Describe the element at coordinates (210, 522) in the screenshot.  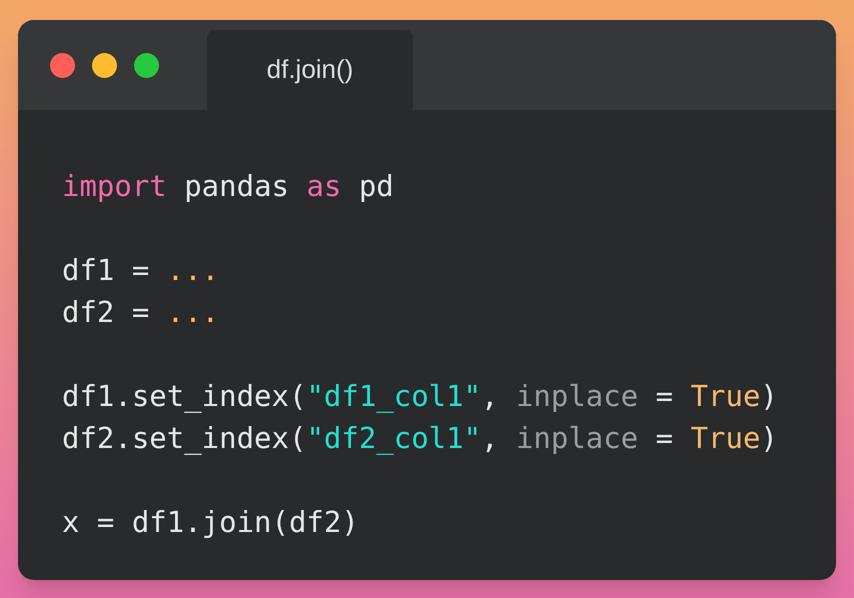
I see `code-line: x = df1.join(df2)` at that location.